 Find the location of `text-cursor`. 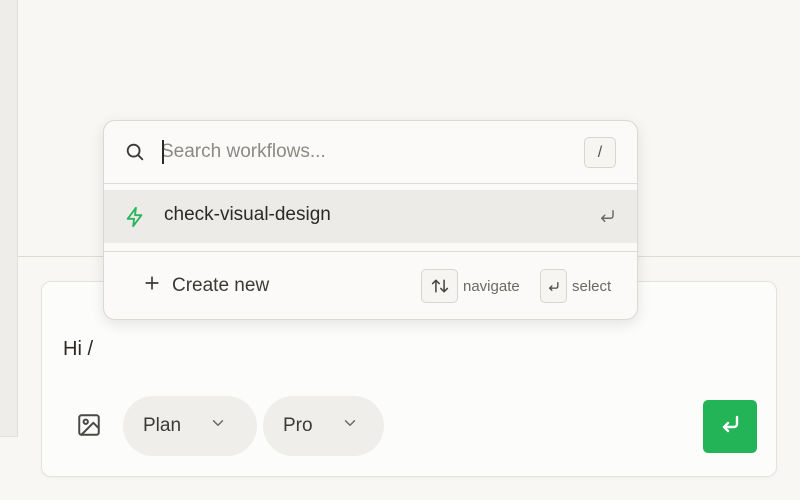

text-cursor is located at coordinates (163, 152).